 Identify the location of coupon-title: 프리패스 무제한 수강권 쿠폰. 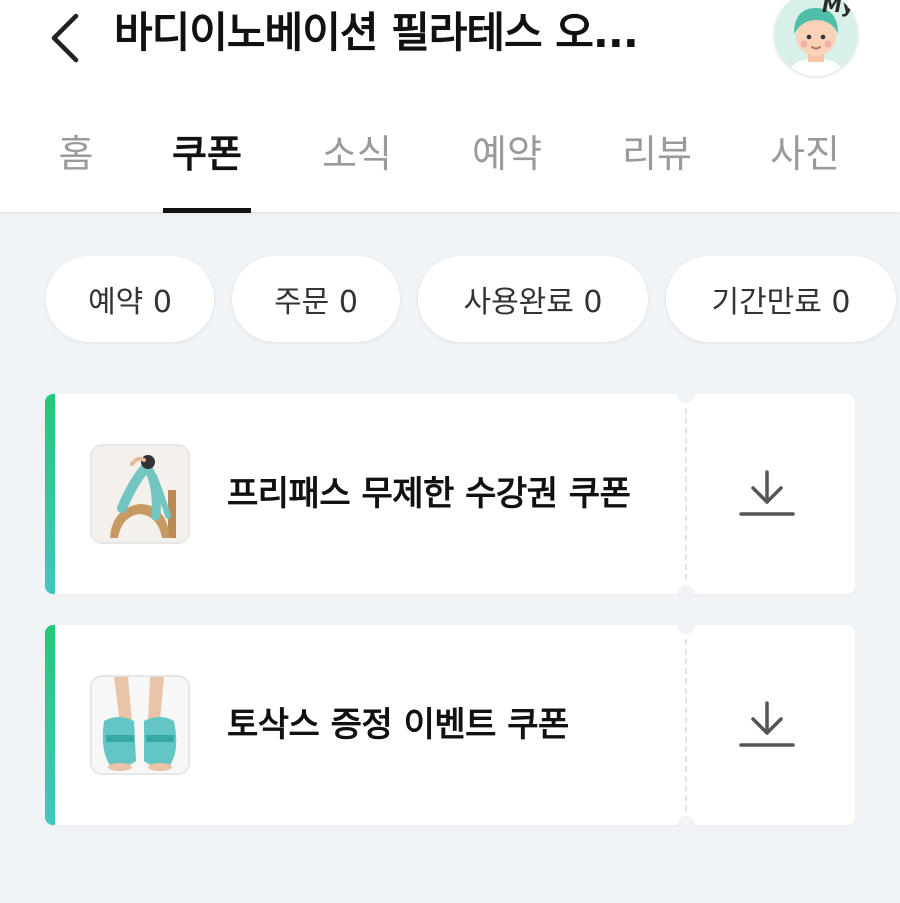
(429, 494).